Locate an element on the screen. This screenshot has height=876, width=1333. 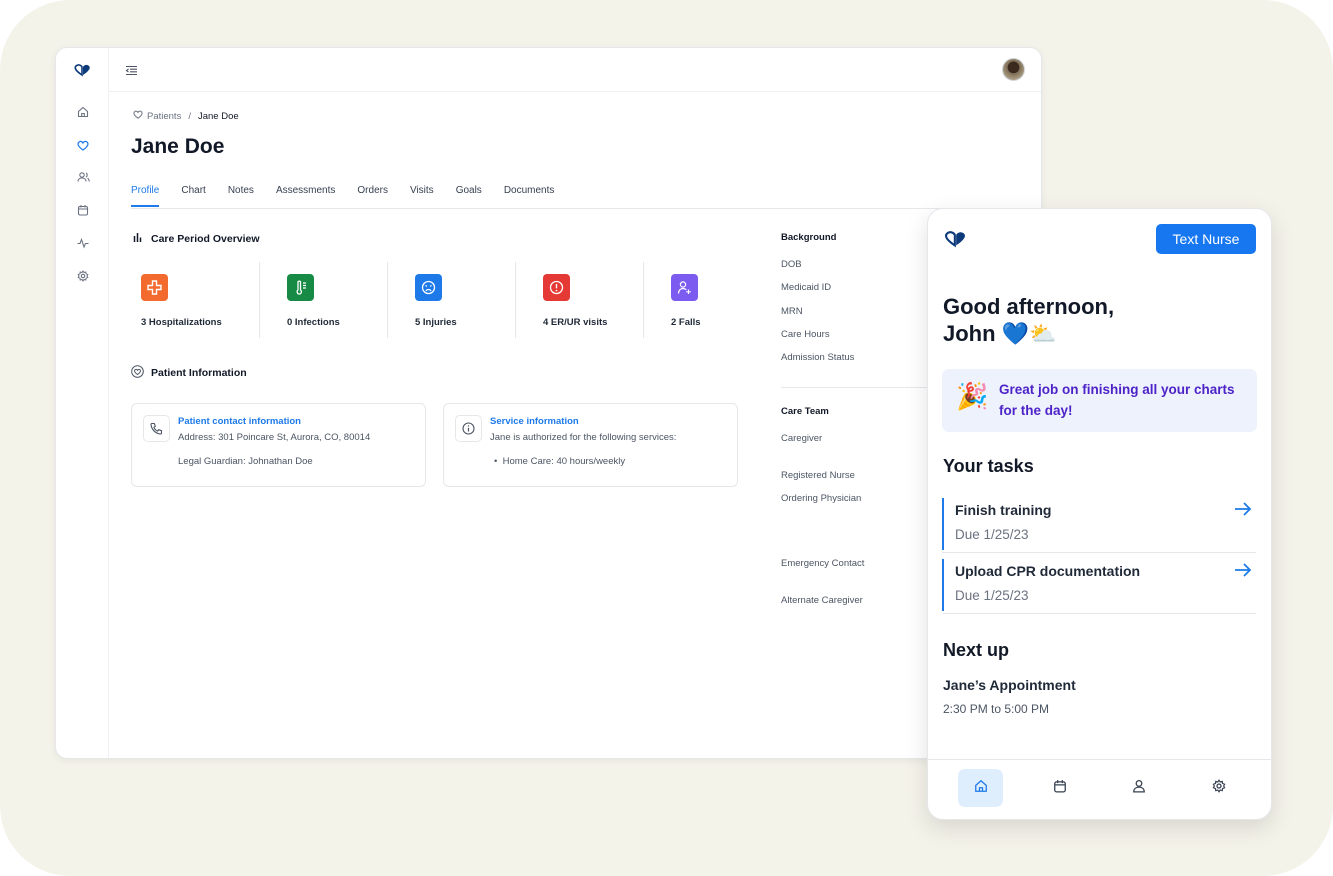
field-care-hours: Care Hours is located at coordinates (805, 334).